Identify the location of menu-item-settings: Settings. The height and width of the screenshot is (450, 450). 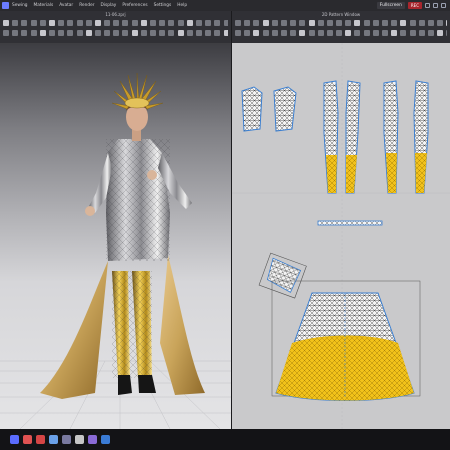
(163, 5).